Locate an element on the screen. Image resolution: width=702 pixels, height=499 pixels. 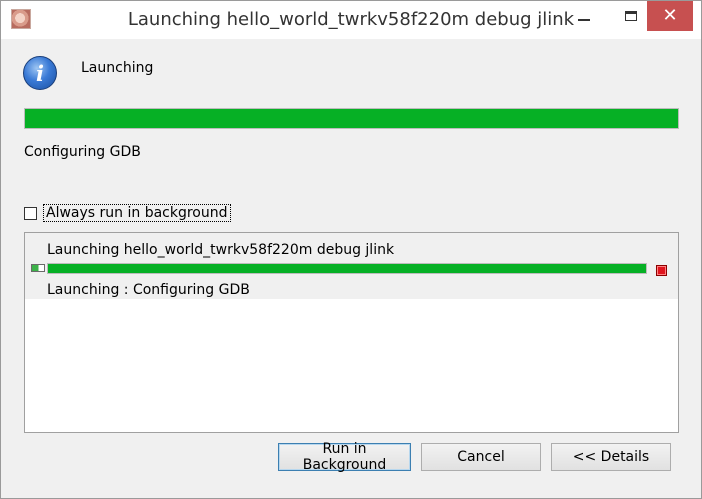
job-progress-icon is located at coordinates (38, 268).